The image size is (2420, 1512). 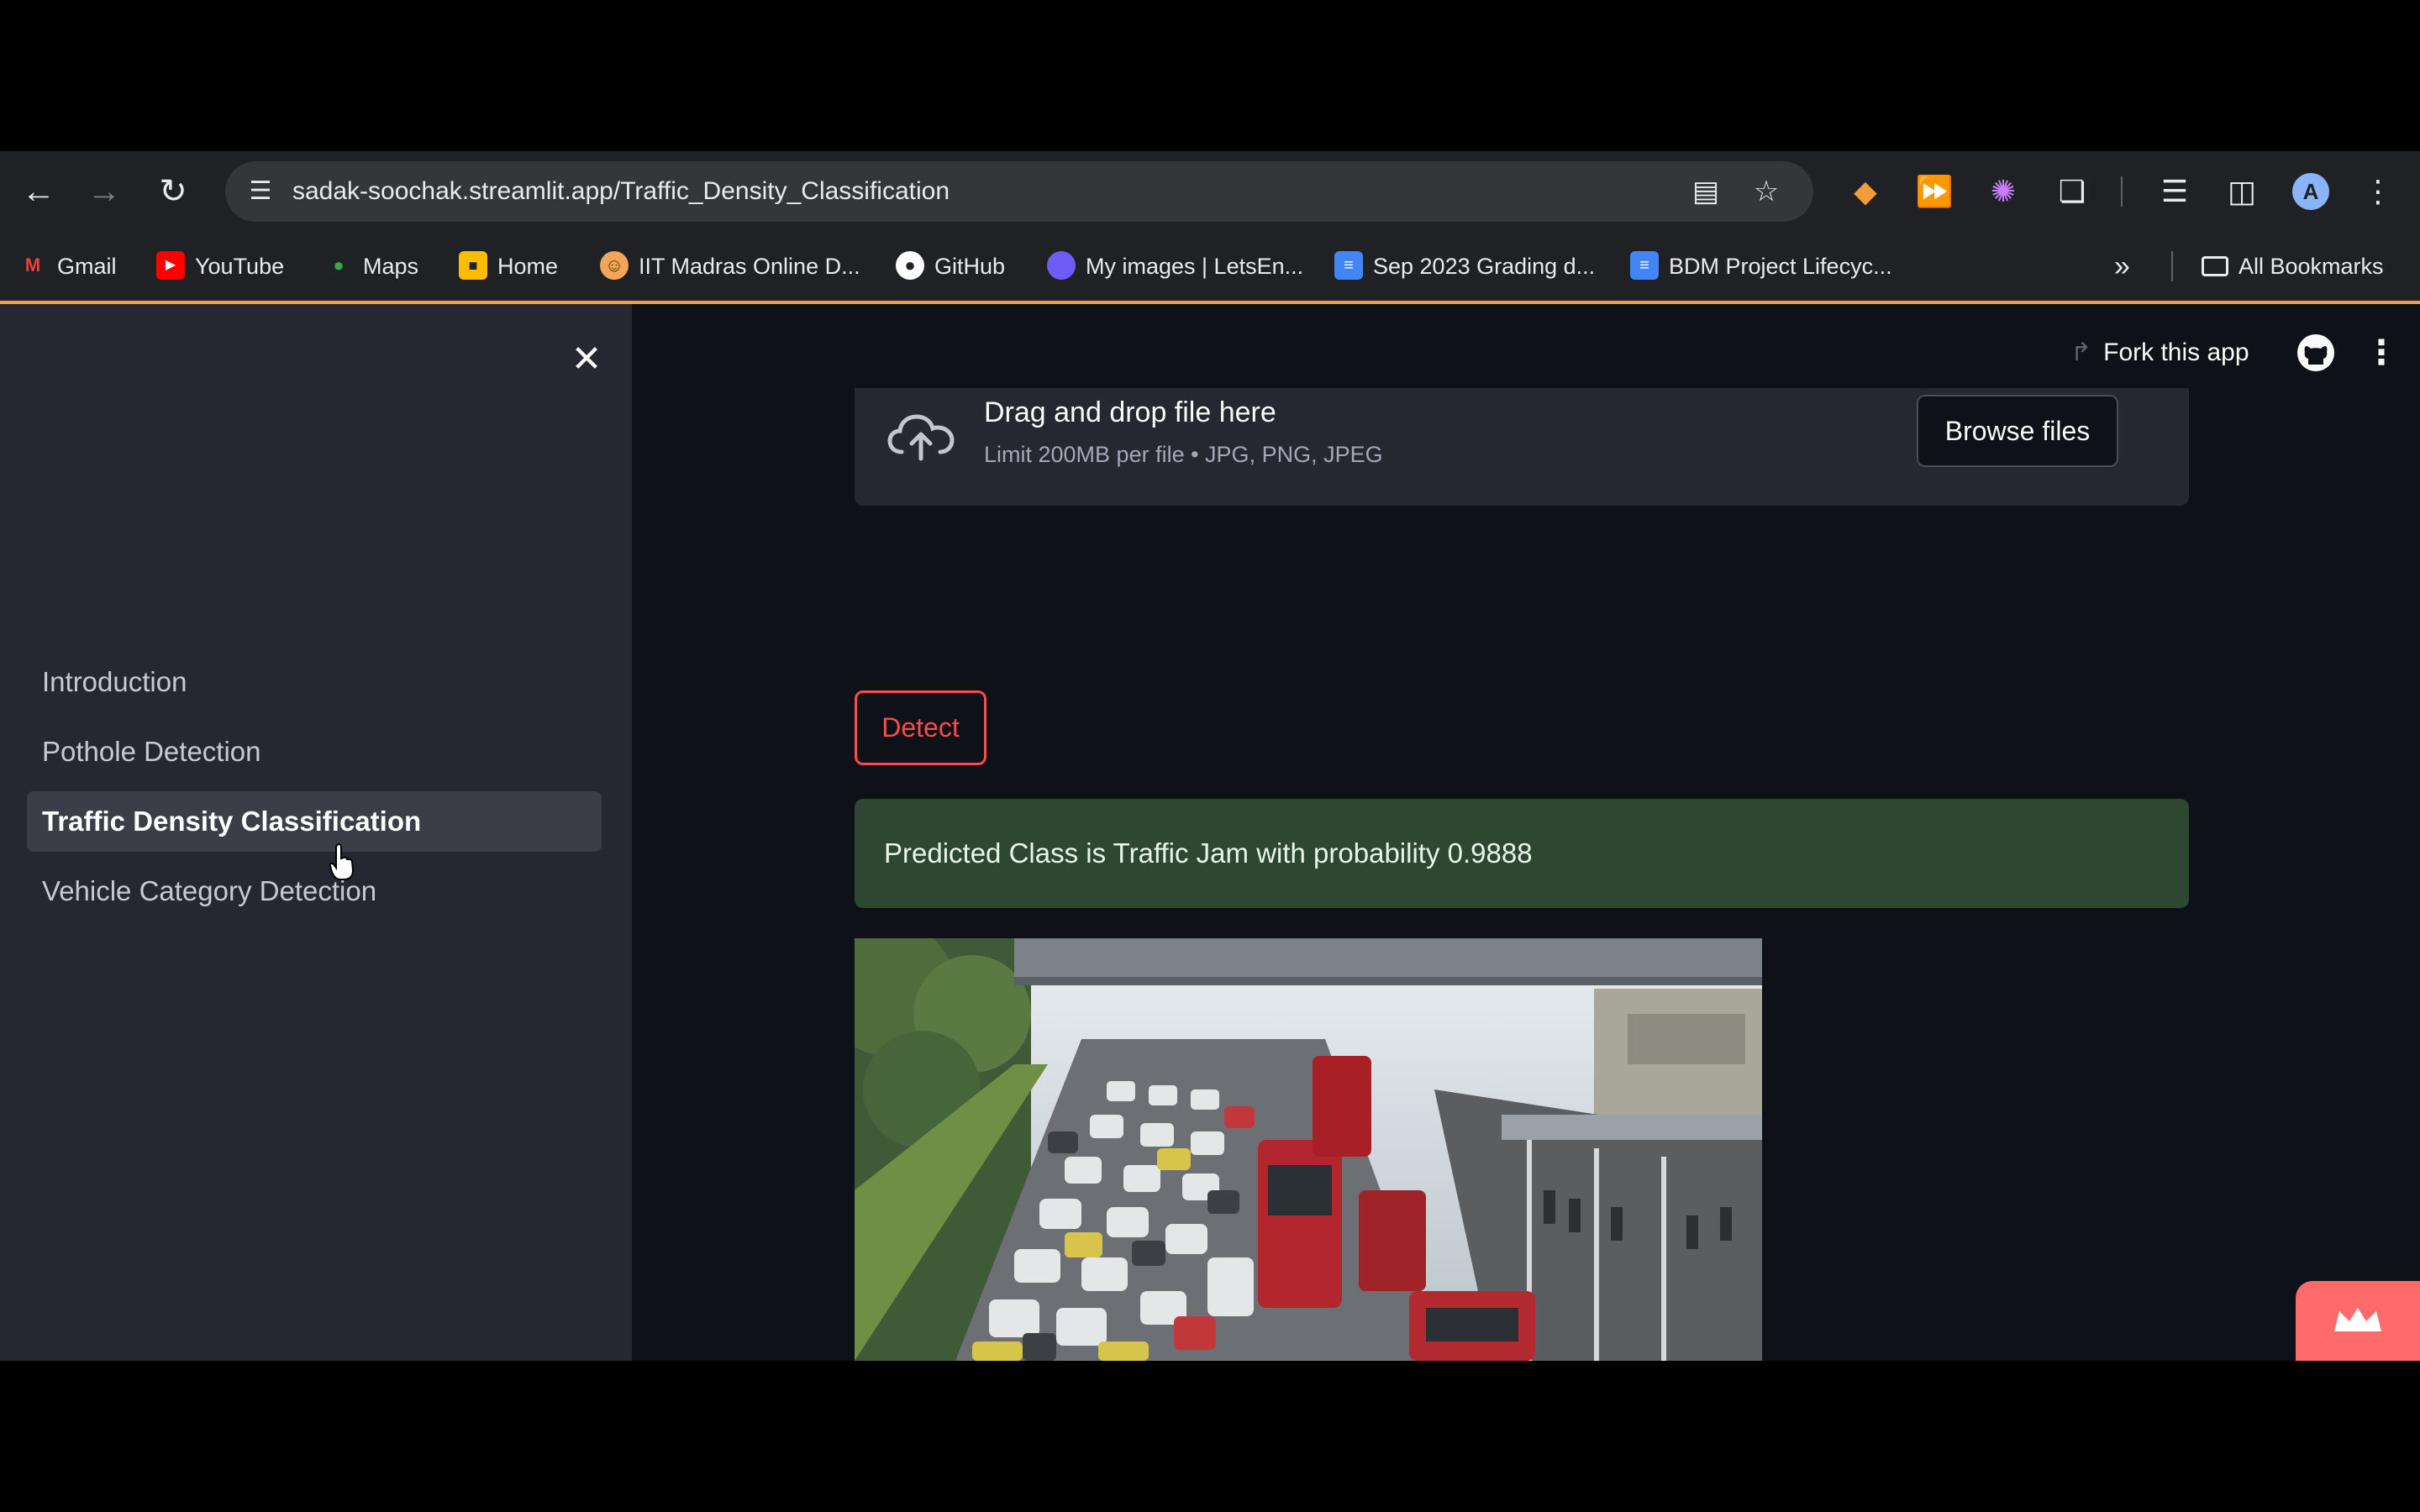 I want to click on upload-cloud-icon, so click(x=921, y=437).